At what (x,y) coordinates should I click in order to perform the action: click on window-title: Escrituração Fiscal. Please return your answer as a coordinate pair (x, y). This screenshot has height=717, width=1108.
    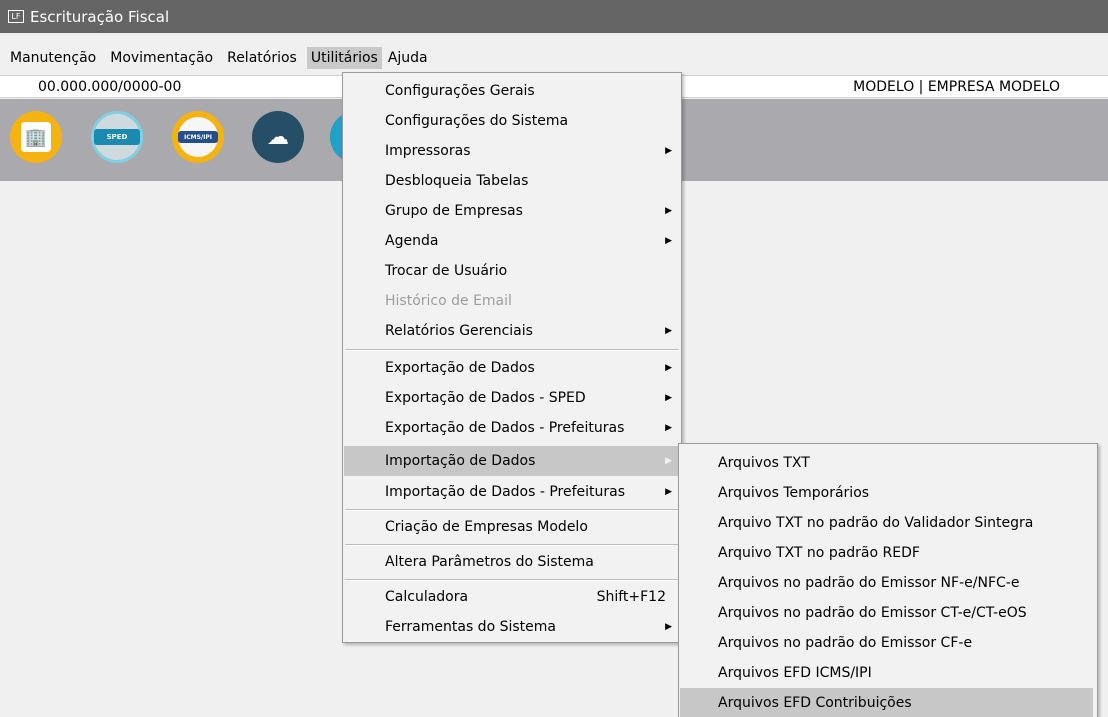
    Looking at the image, I should click on (100, 16).